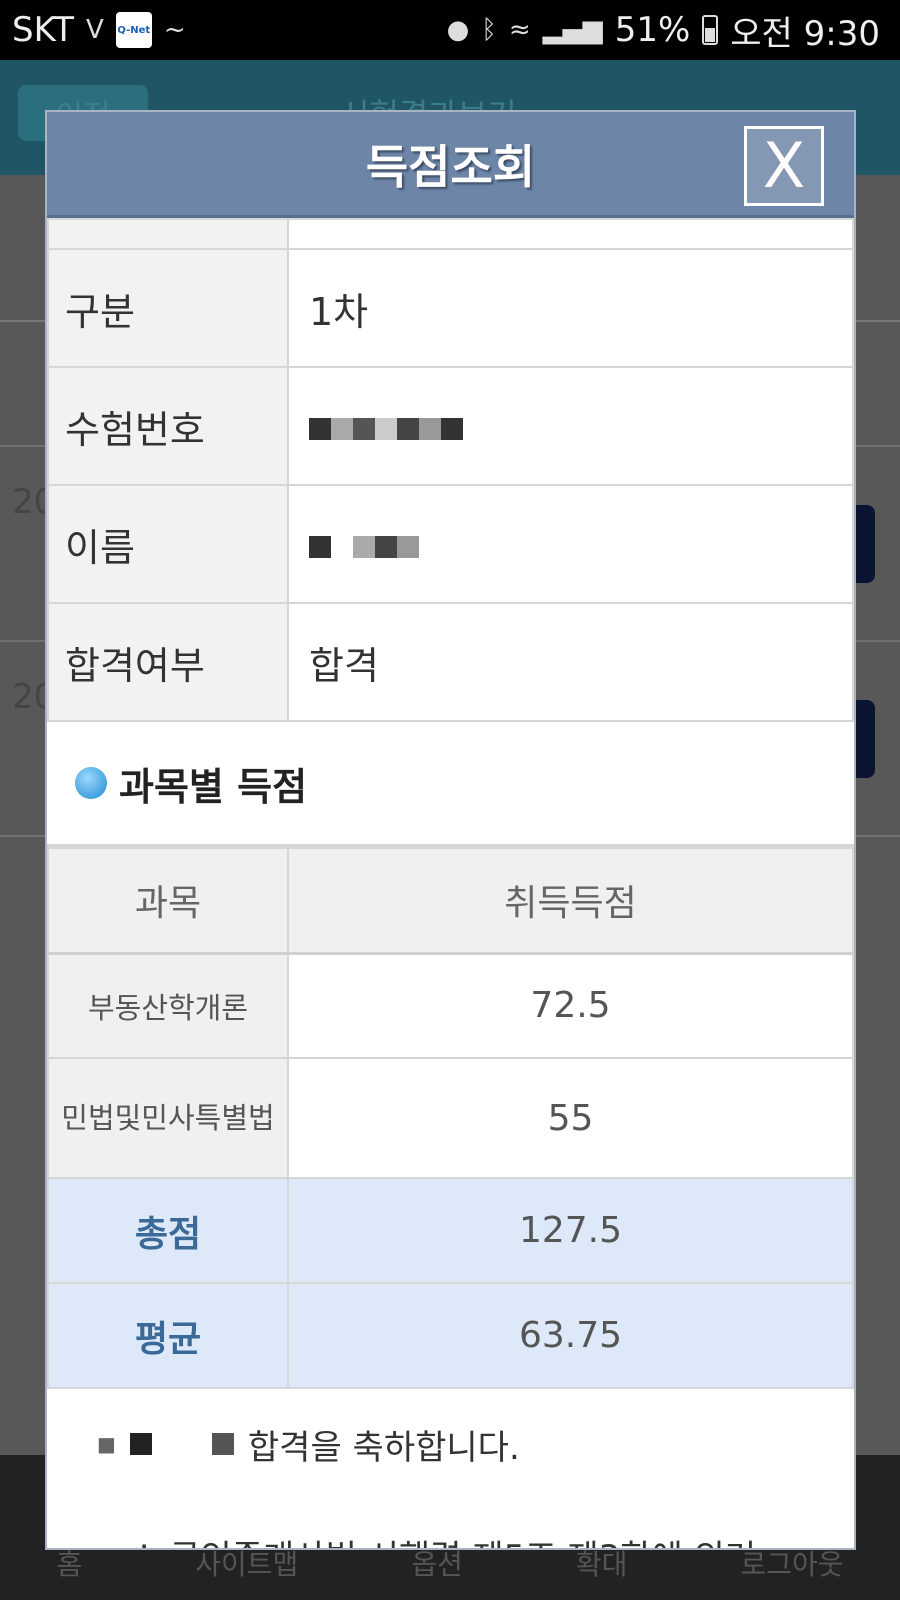 The height and width of the screenshot is (1600, 900). What do you see at coordinates (168, 901) in the screenshot?
I see `column-header-subject: 과목` at bounding box center [168, 901].